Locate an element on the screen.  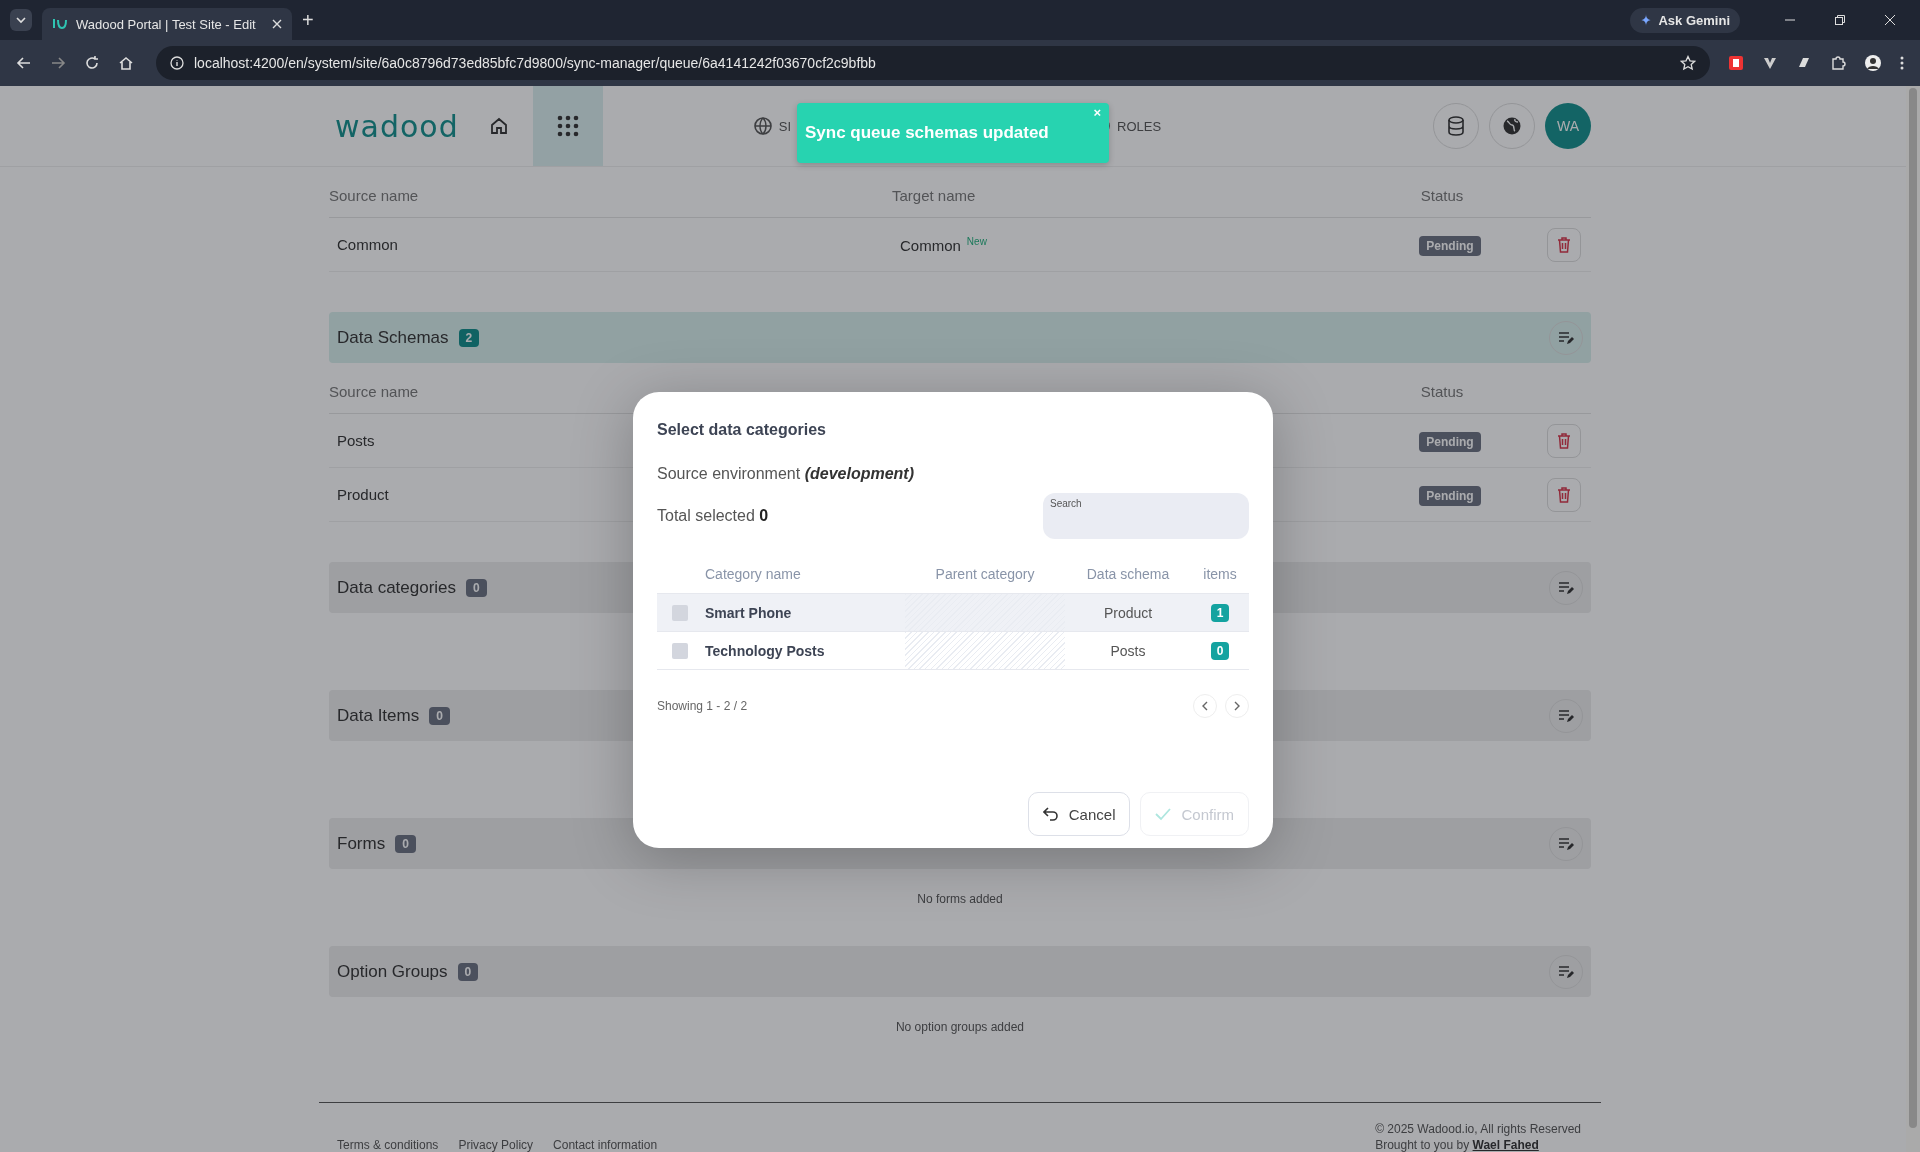
apps-button is located at coordinates (567, 126).